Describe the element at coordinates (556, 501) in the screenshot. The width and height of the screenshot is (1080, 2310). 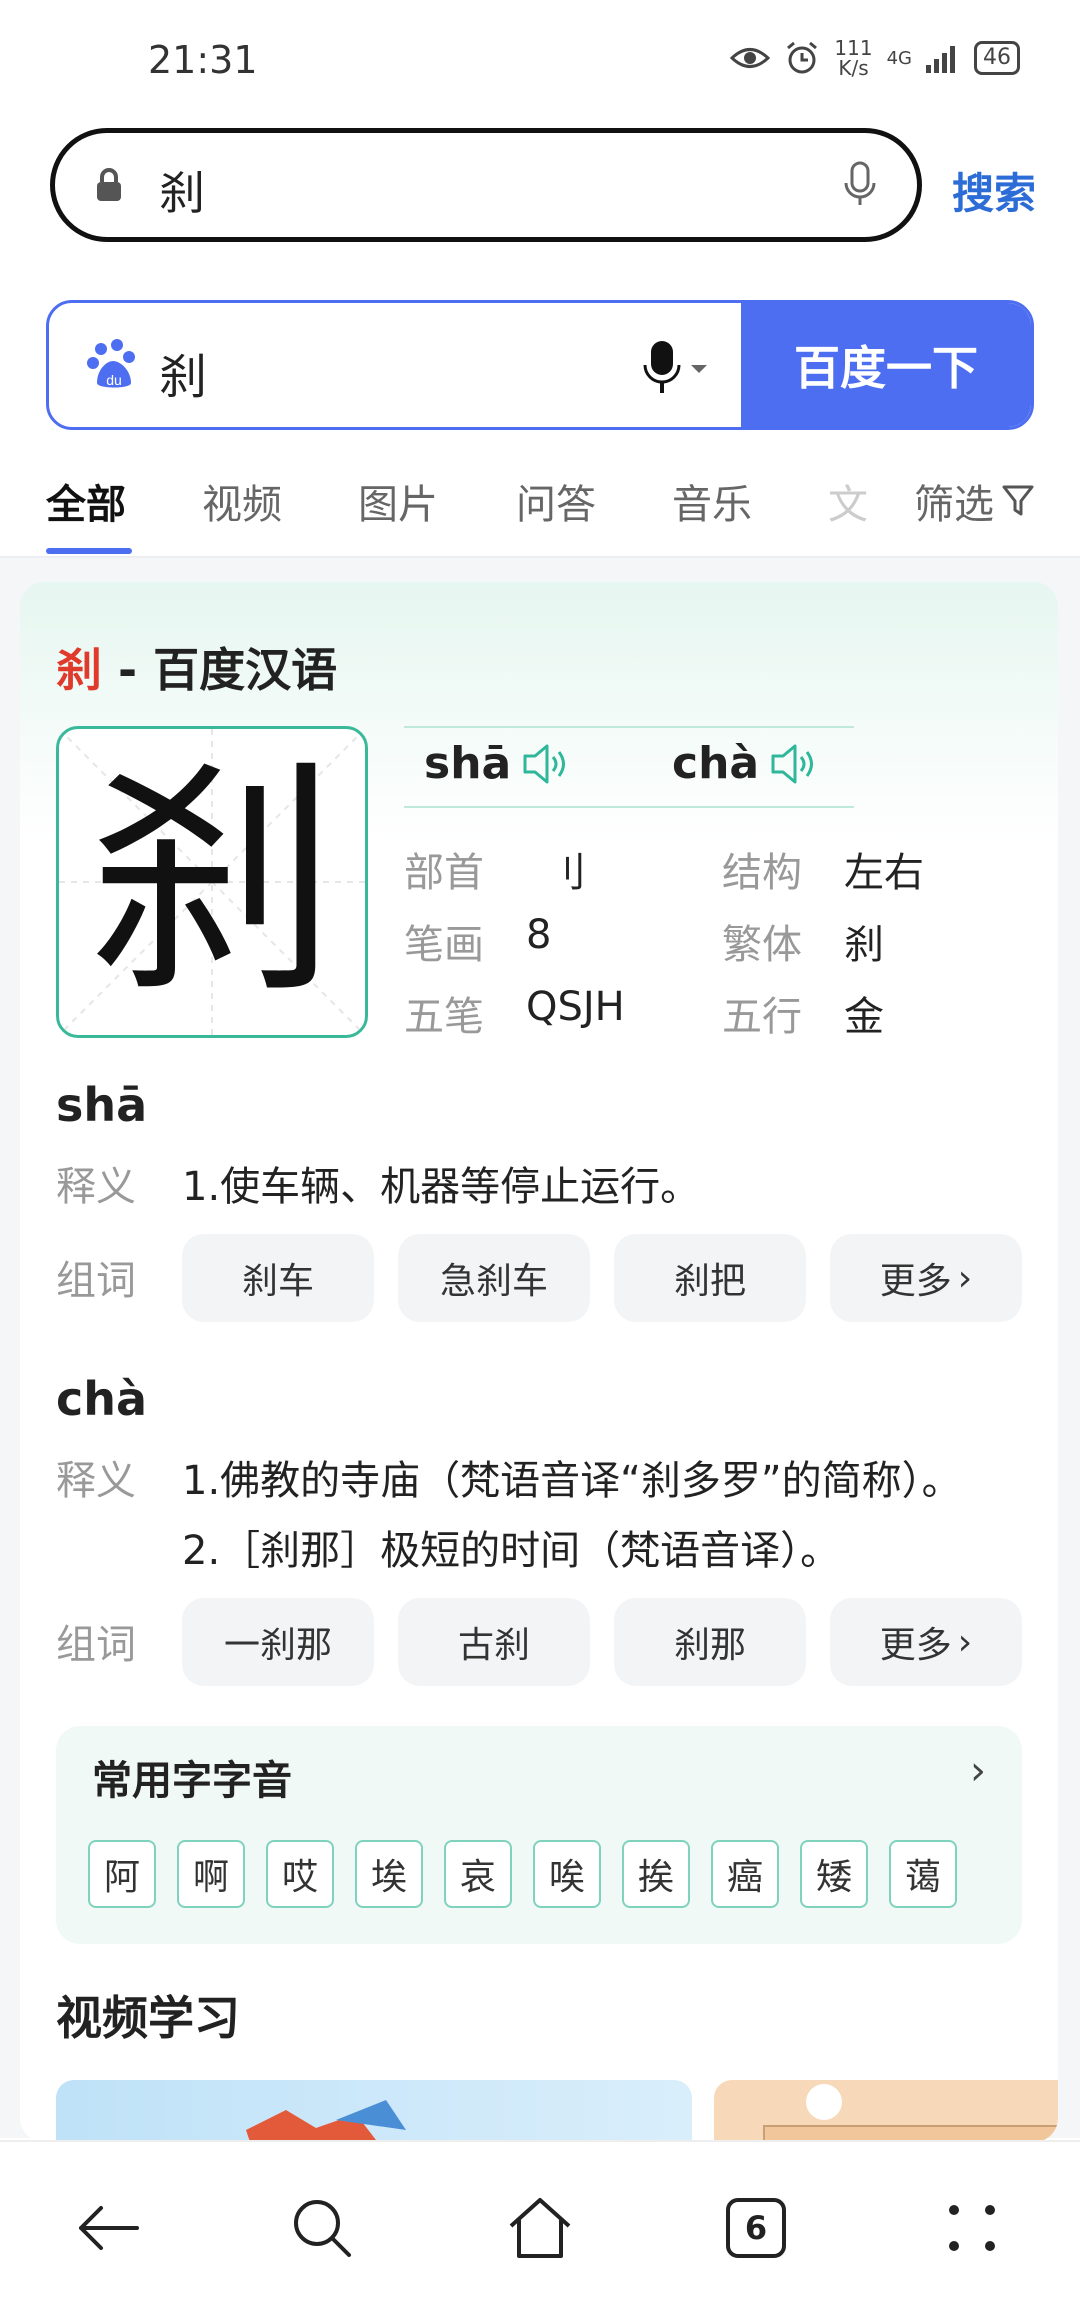
I see `tab-qa: 问答` at that location.